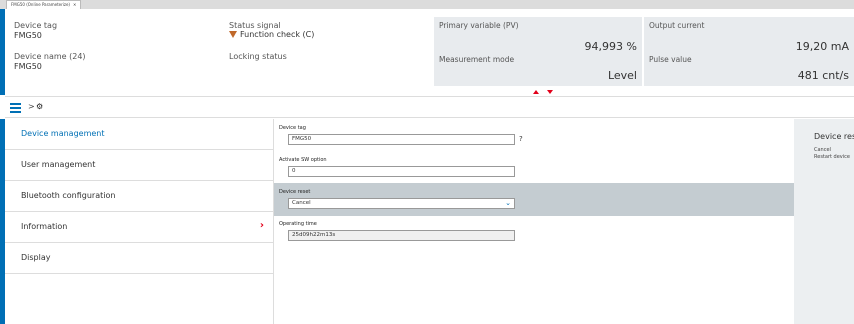 The height and width of the screenshot is (324, 854). I want to click on device-tag-value: FMG50, so click(28, 35).